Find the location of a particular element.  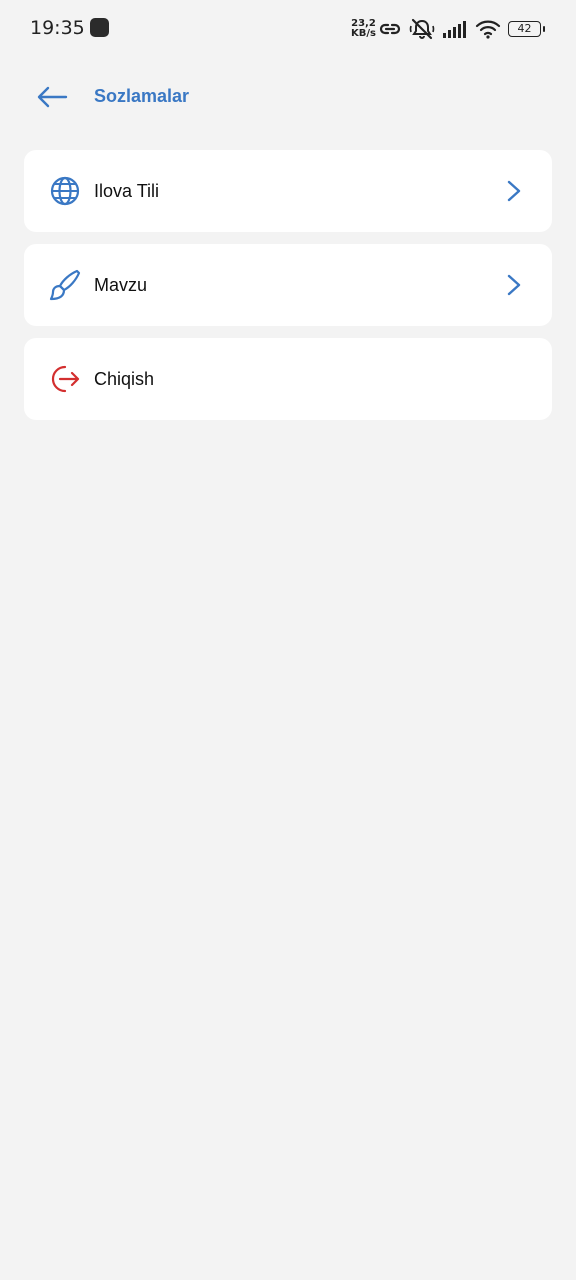

brush-icon is located at coordinates (65, 285).